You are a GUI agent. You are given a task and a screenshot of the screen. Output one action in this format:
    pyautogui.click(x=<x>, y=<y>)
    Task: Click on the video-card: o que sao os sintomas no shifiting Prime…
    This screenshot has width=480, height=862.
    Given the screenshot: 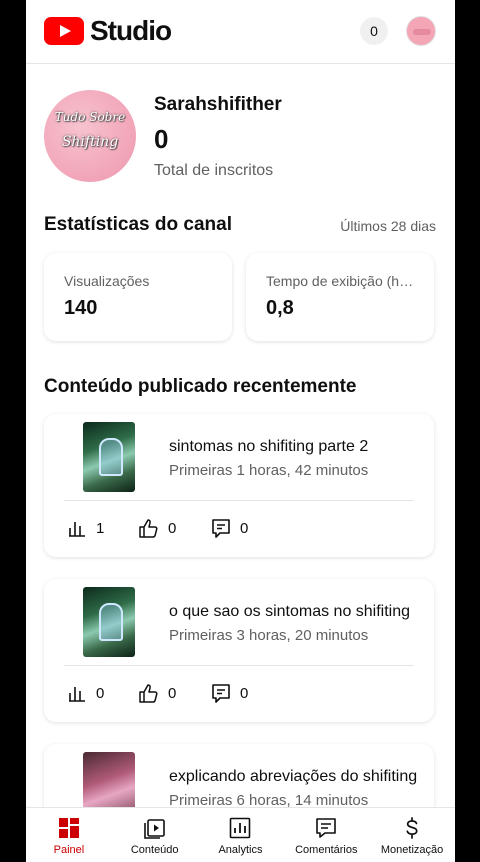 What is the action you would take?
    pyautogui.click(x=239, y=650)
    